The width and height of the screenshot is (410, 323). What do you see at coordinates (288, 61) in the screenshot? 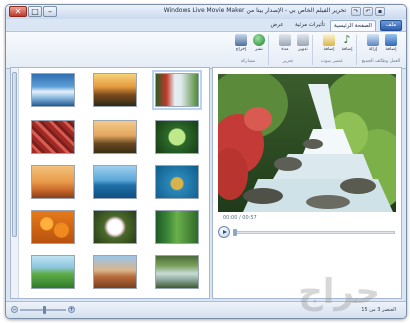
I see `group-label-edit: تحرير` at bounding box center [288, 61].